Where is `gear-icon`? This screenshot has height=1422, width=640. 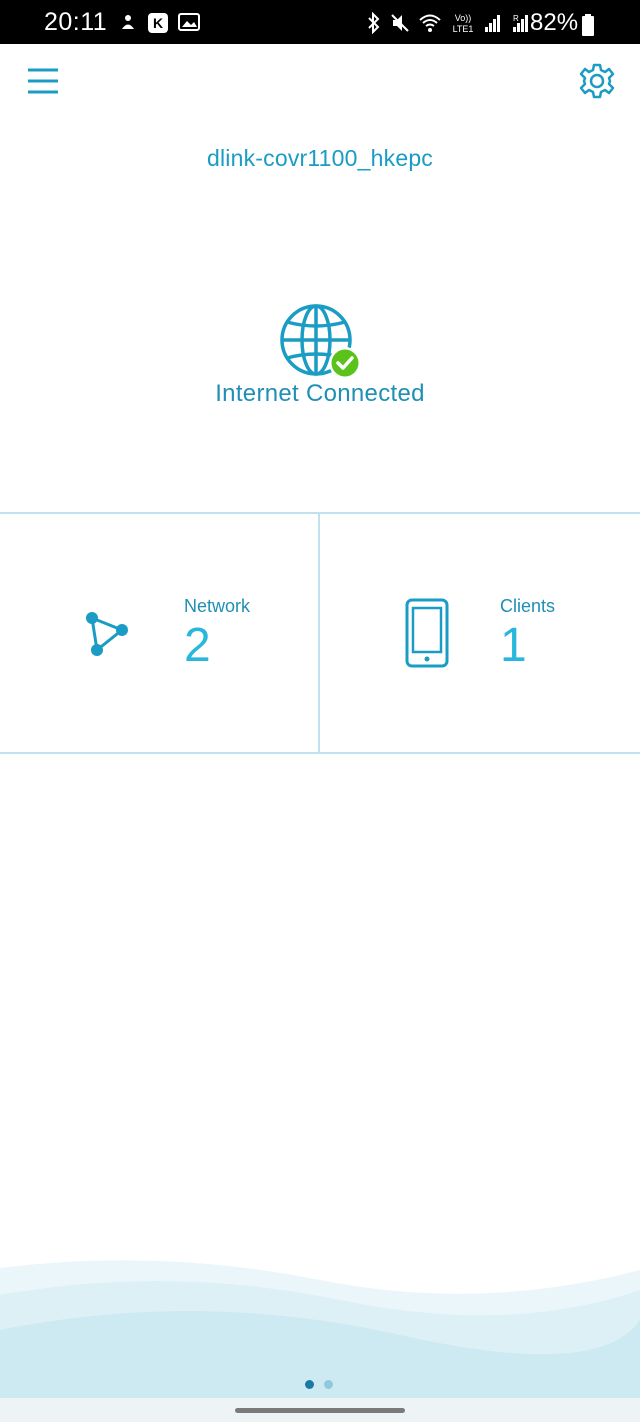 gear-icon is located at coordinates (597, 81).